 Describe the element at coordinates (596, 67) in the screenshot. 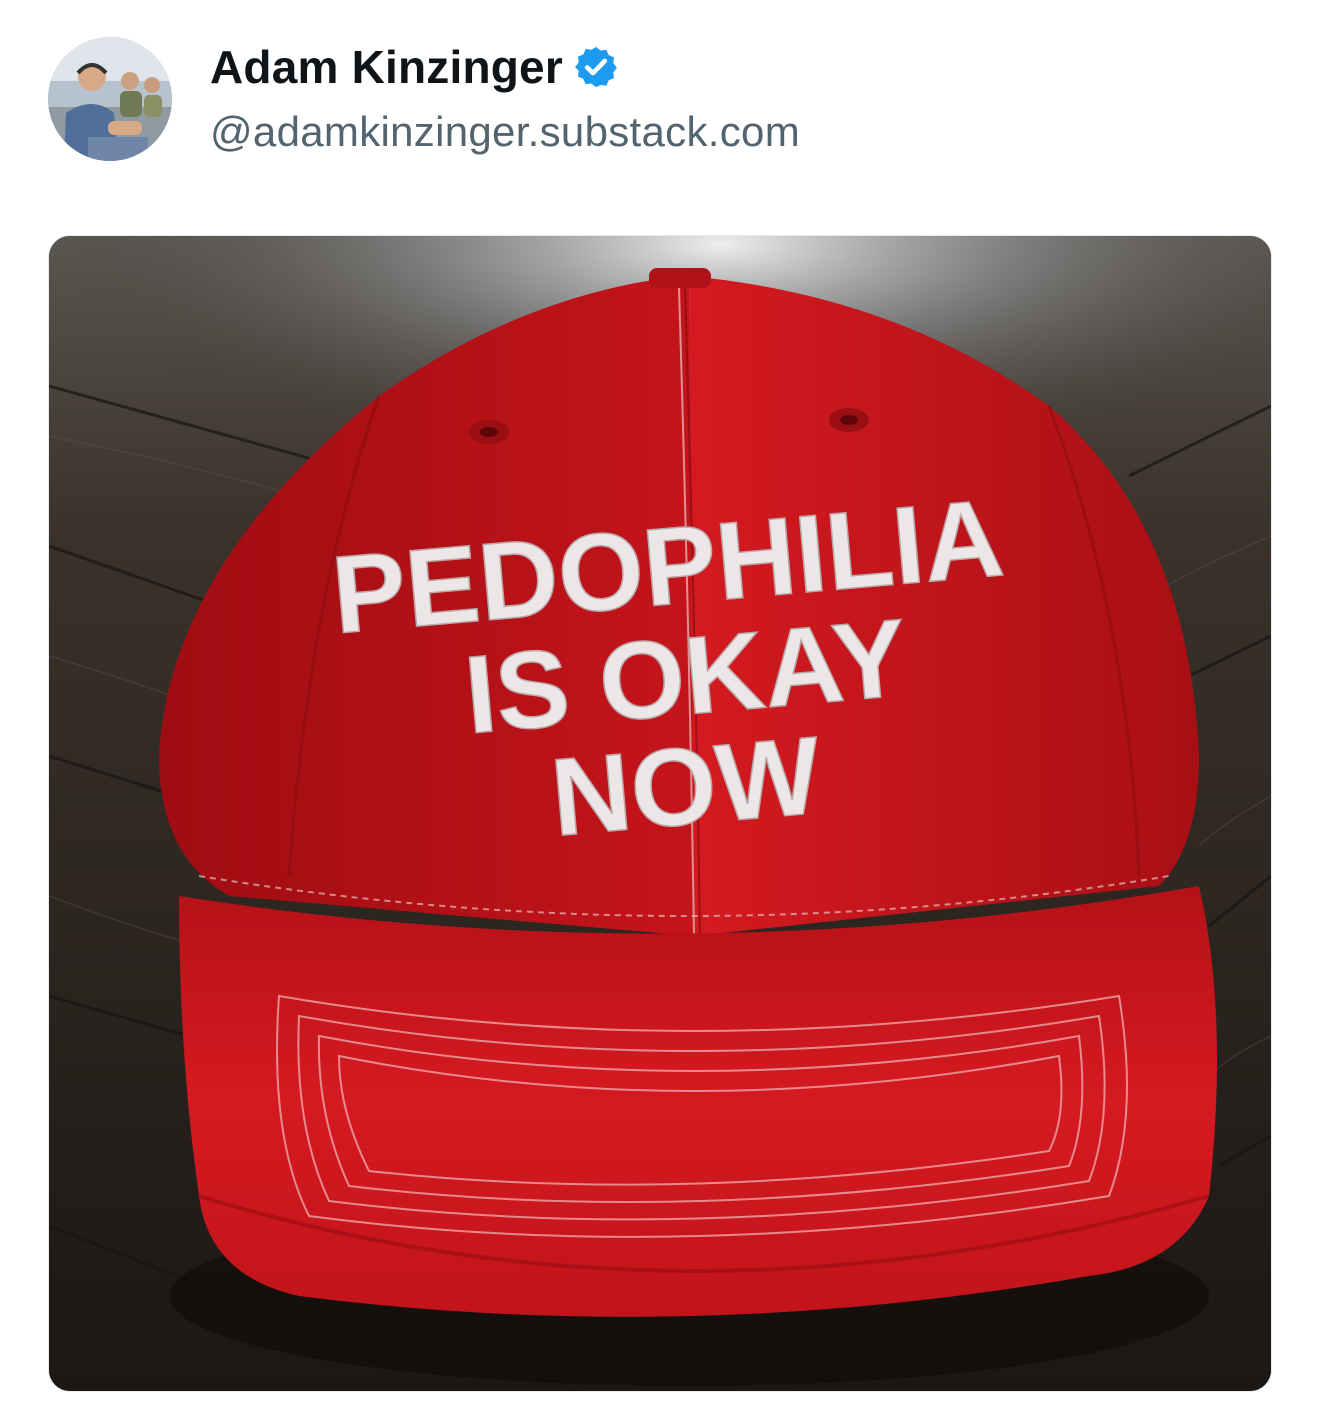

I see `verified-badge-icon` at that location.